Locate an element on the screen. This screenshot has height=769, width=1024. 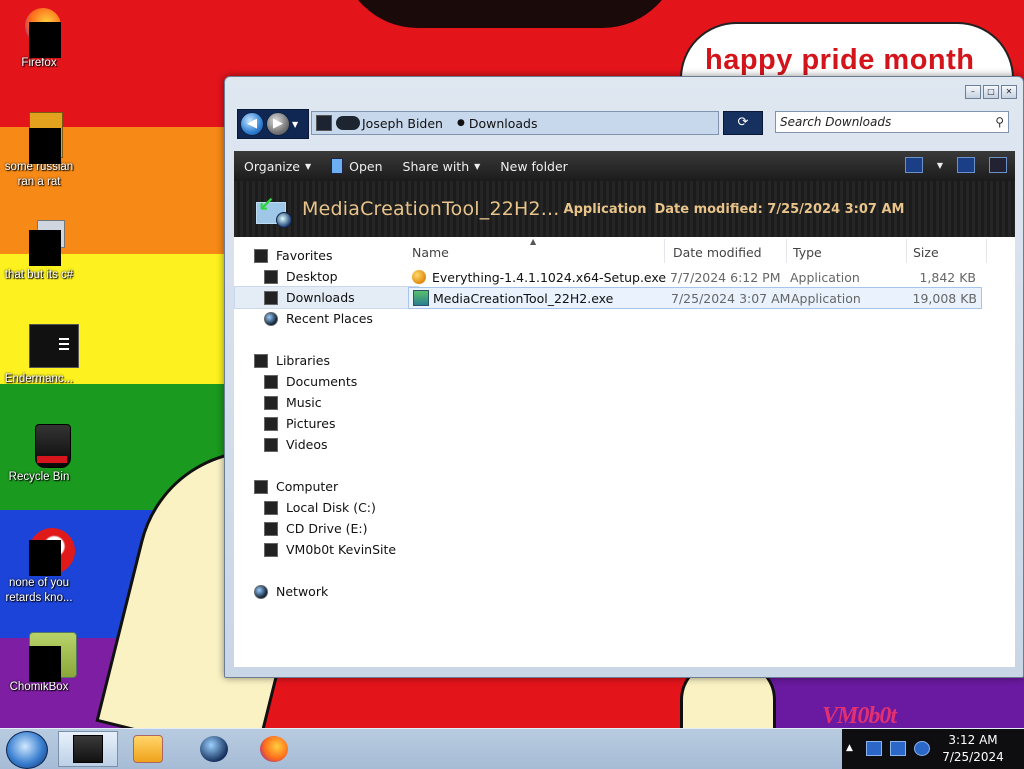
maximize-button: □ is located at coordinates (991, 92).